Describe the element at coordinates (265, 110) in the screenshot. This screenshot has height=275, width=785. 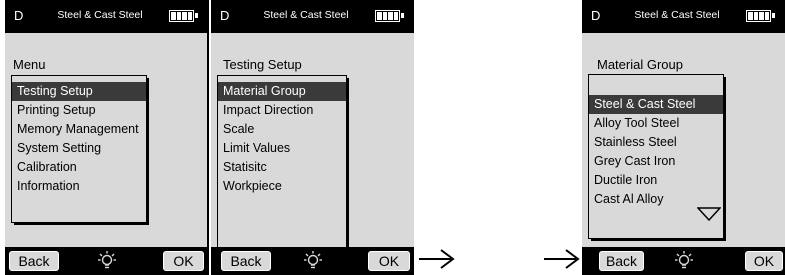
I see `list-item-impact-direction: Impact Direction` at that location.